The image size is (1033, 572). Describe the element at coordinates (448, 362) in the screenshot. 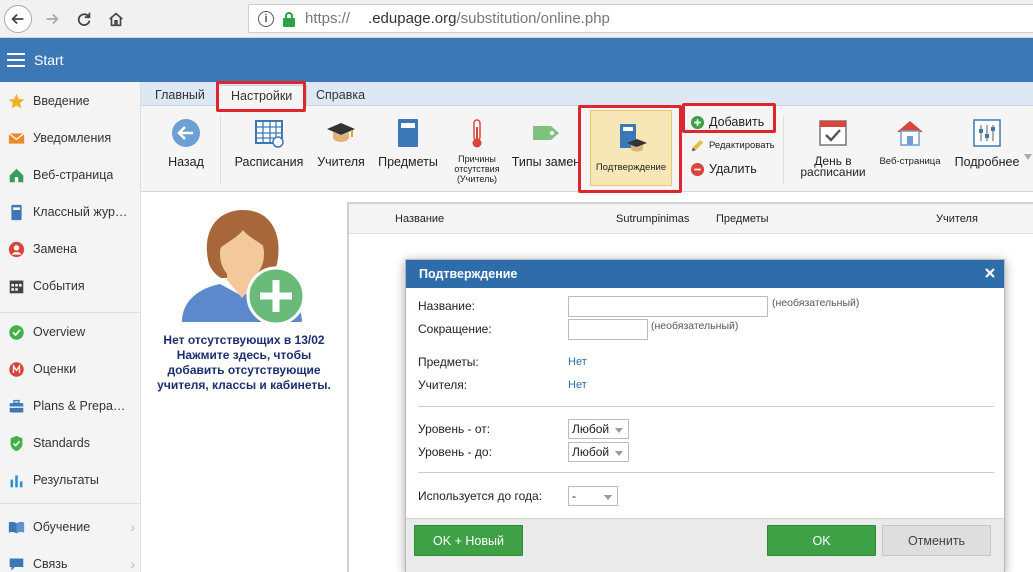

I see `subjects-label: Предметы:` at that location.